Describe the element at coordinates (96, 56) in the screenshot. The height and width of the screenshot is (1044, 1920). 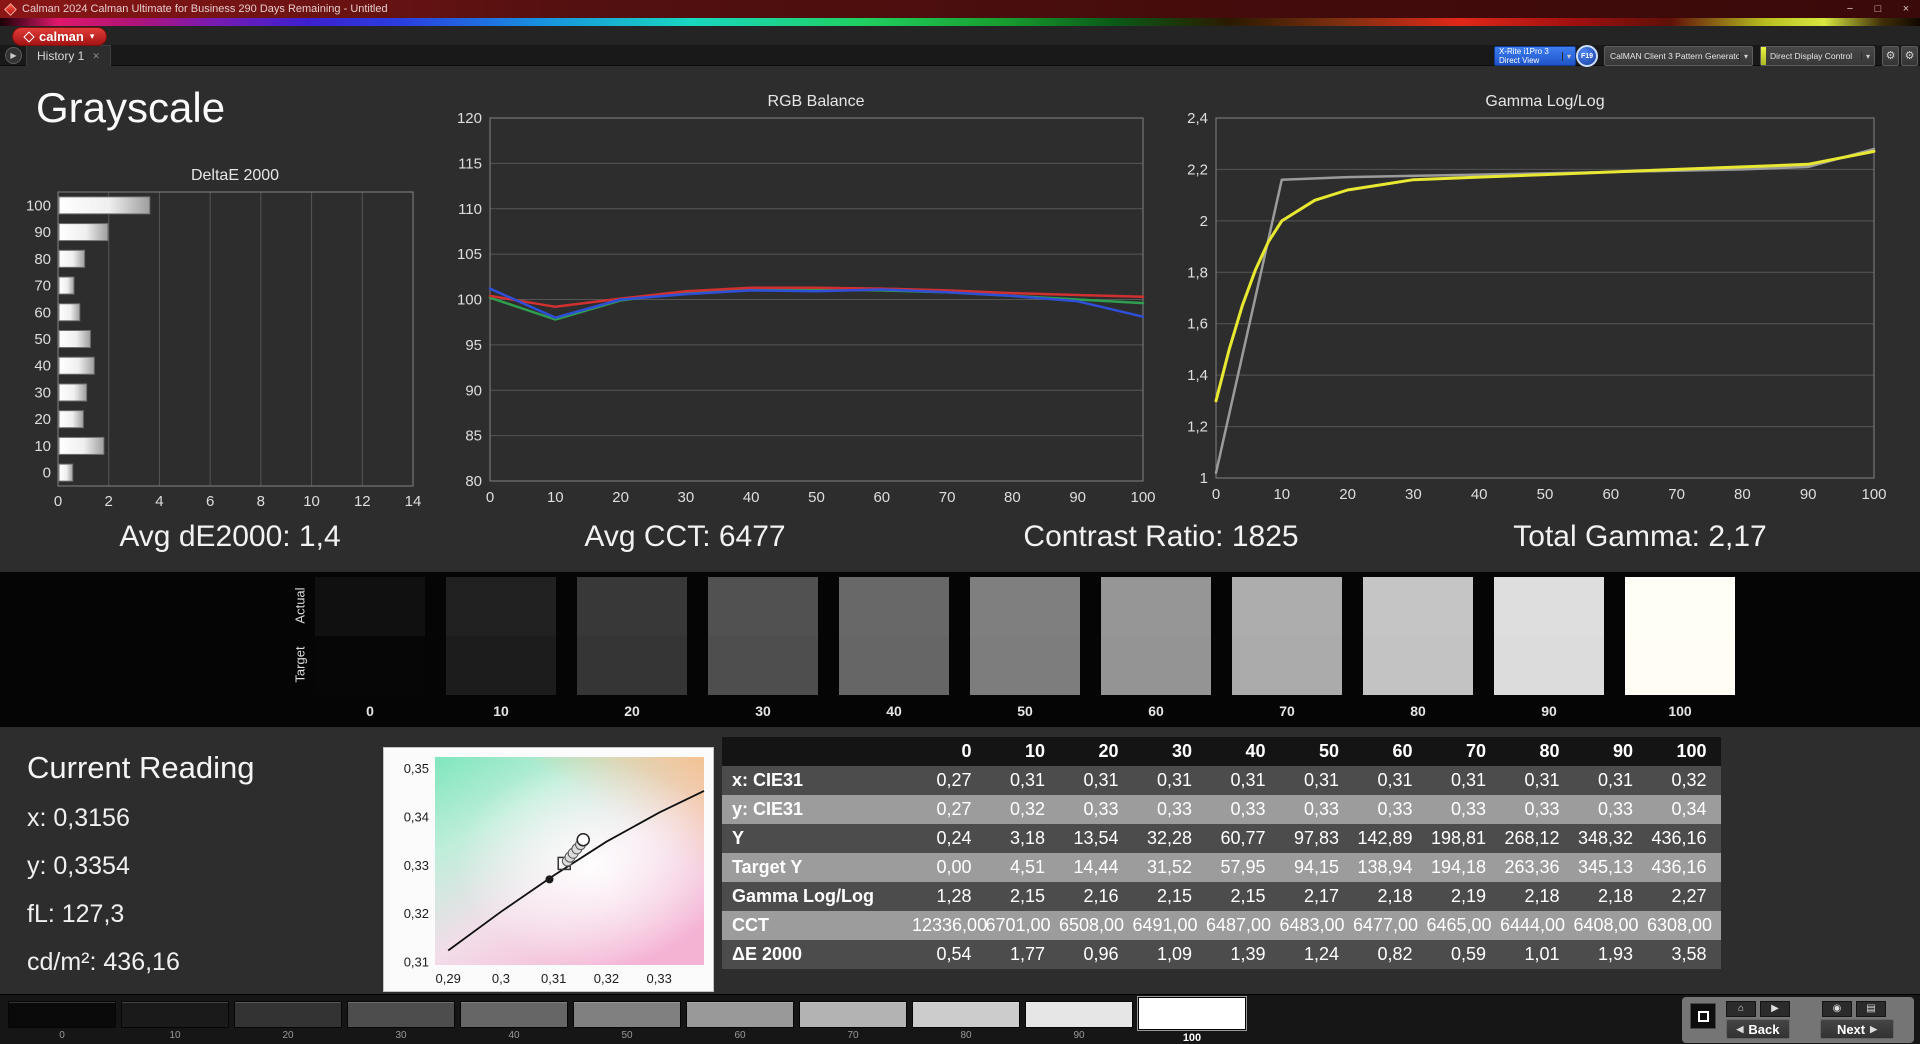
I see `tab-close-icon: ✕` at that location.